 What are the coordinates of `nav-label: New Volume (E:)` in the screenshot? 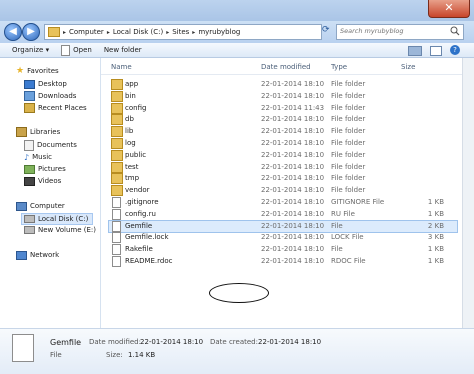 It's located at (67, 230).